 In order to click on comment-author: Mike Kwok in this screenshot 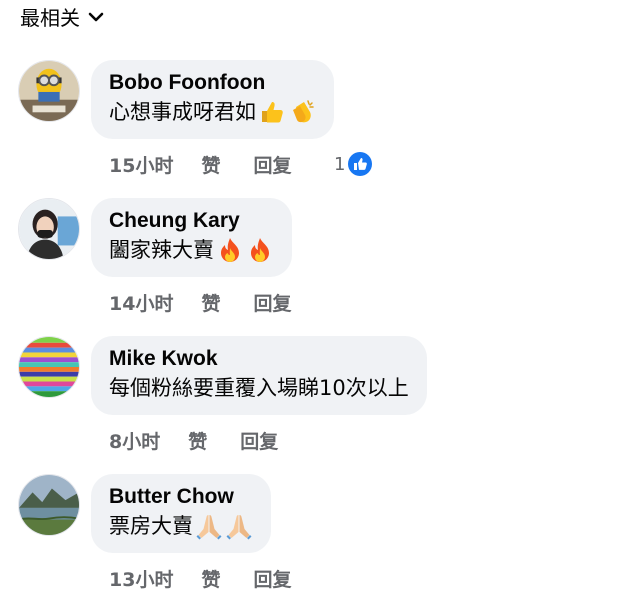, I will do `click(259, 359)`.